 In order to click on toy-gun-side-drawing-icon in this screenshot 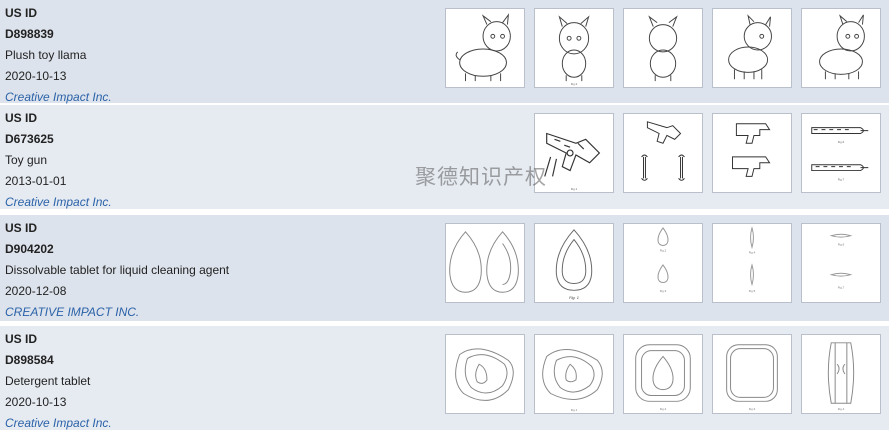, I will do `click(751, 150)`.